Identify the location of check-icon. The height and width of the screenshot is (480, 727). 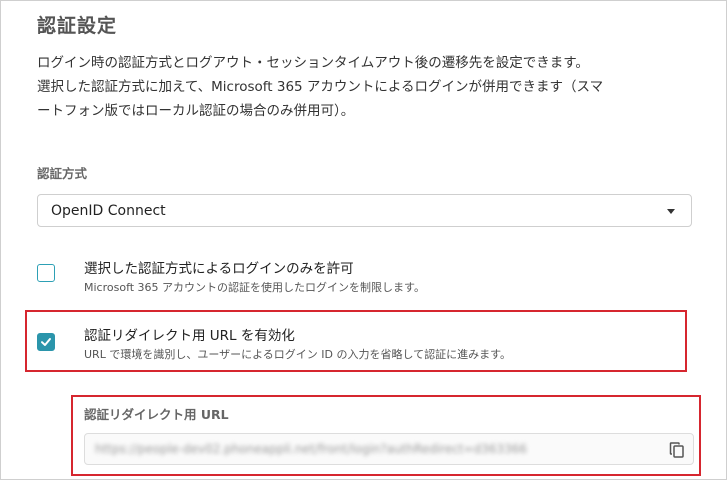
(46, 342).